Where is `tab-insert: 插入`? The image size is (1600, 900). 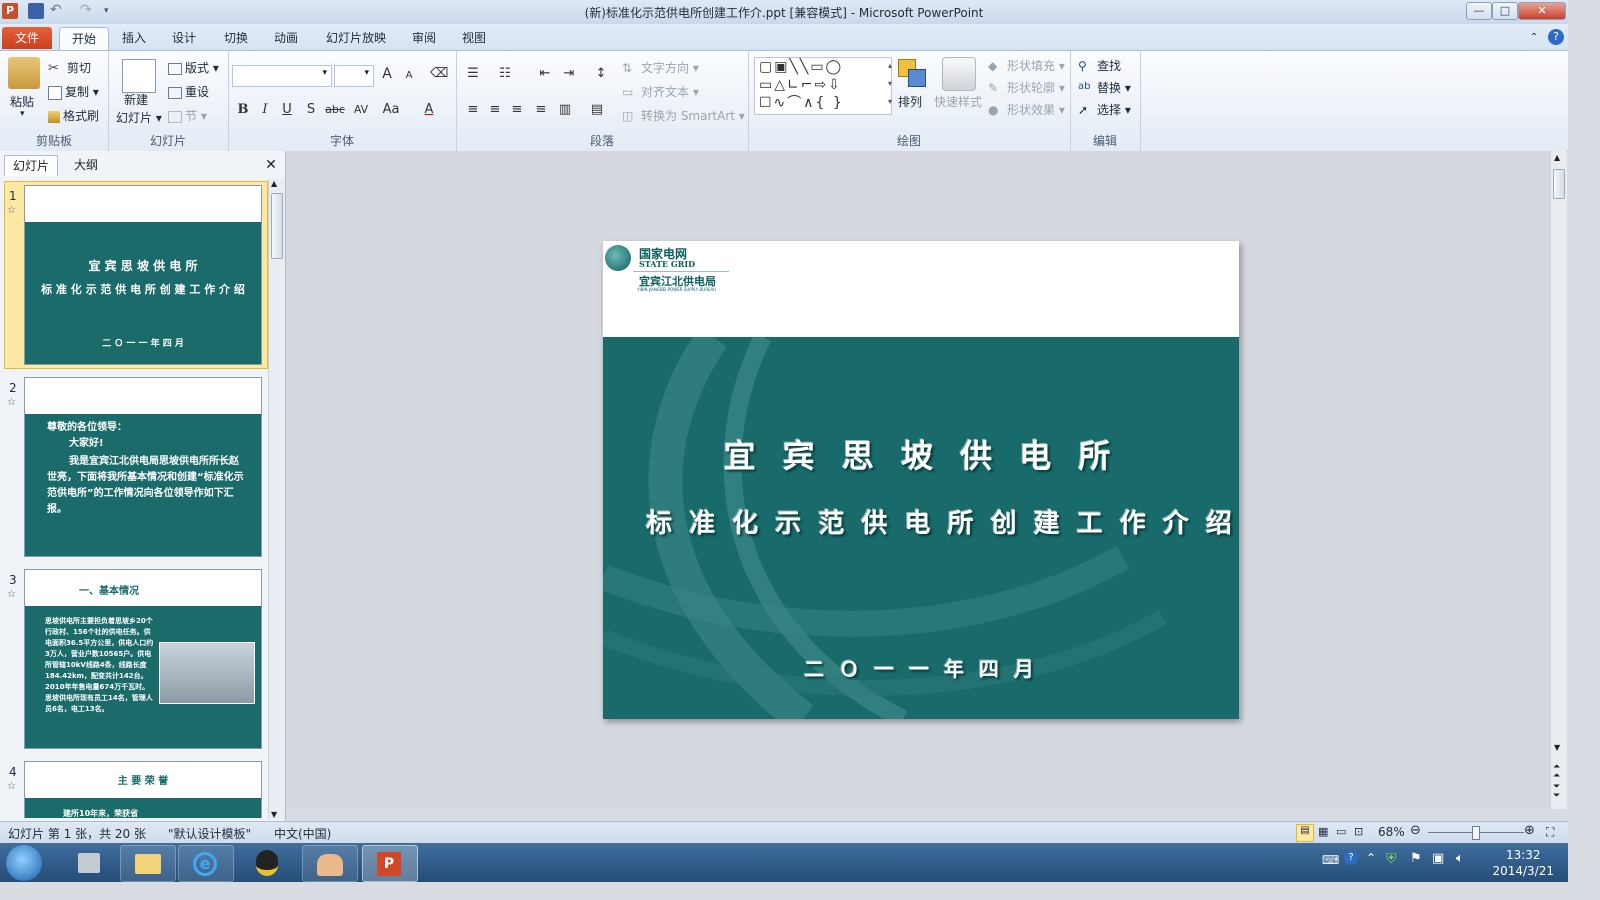 tab-insert: 插入 is located at coordinates (134, 38).